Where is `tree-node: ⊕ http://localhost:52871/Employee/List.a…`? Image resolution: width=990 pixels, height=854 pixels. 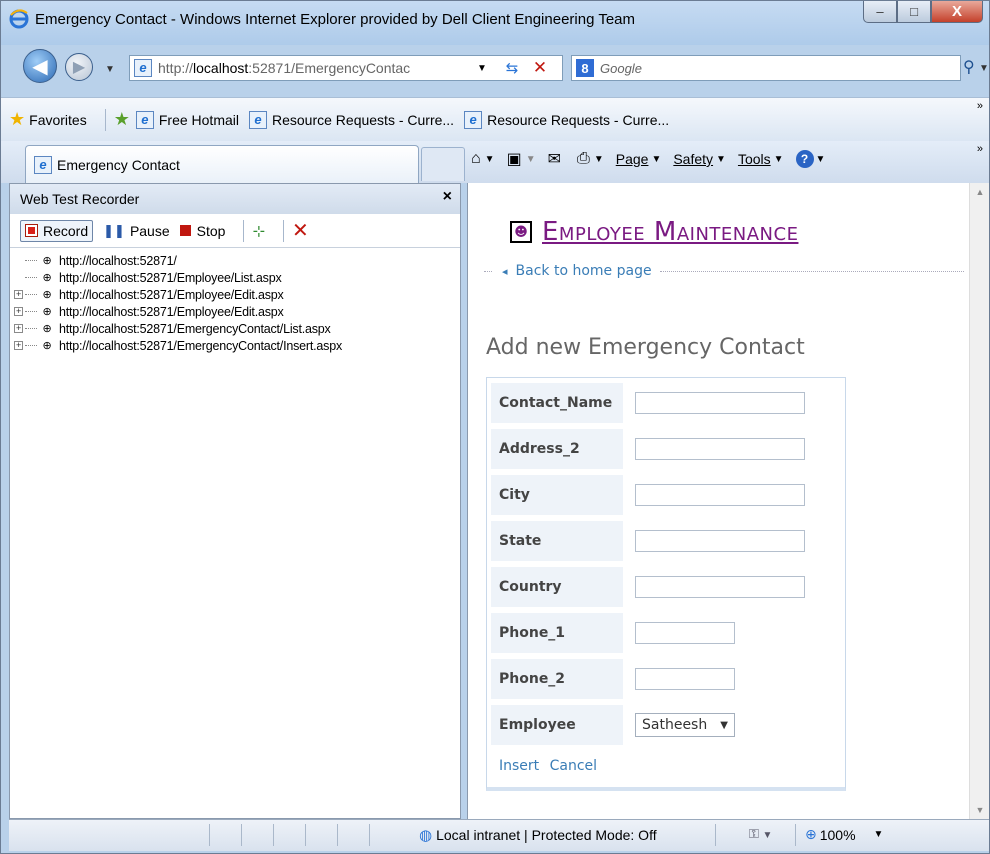 tree-node: ⊕ http://localhost:52871/Employee/List.a… is located at coordinates (237, 277).